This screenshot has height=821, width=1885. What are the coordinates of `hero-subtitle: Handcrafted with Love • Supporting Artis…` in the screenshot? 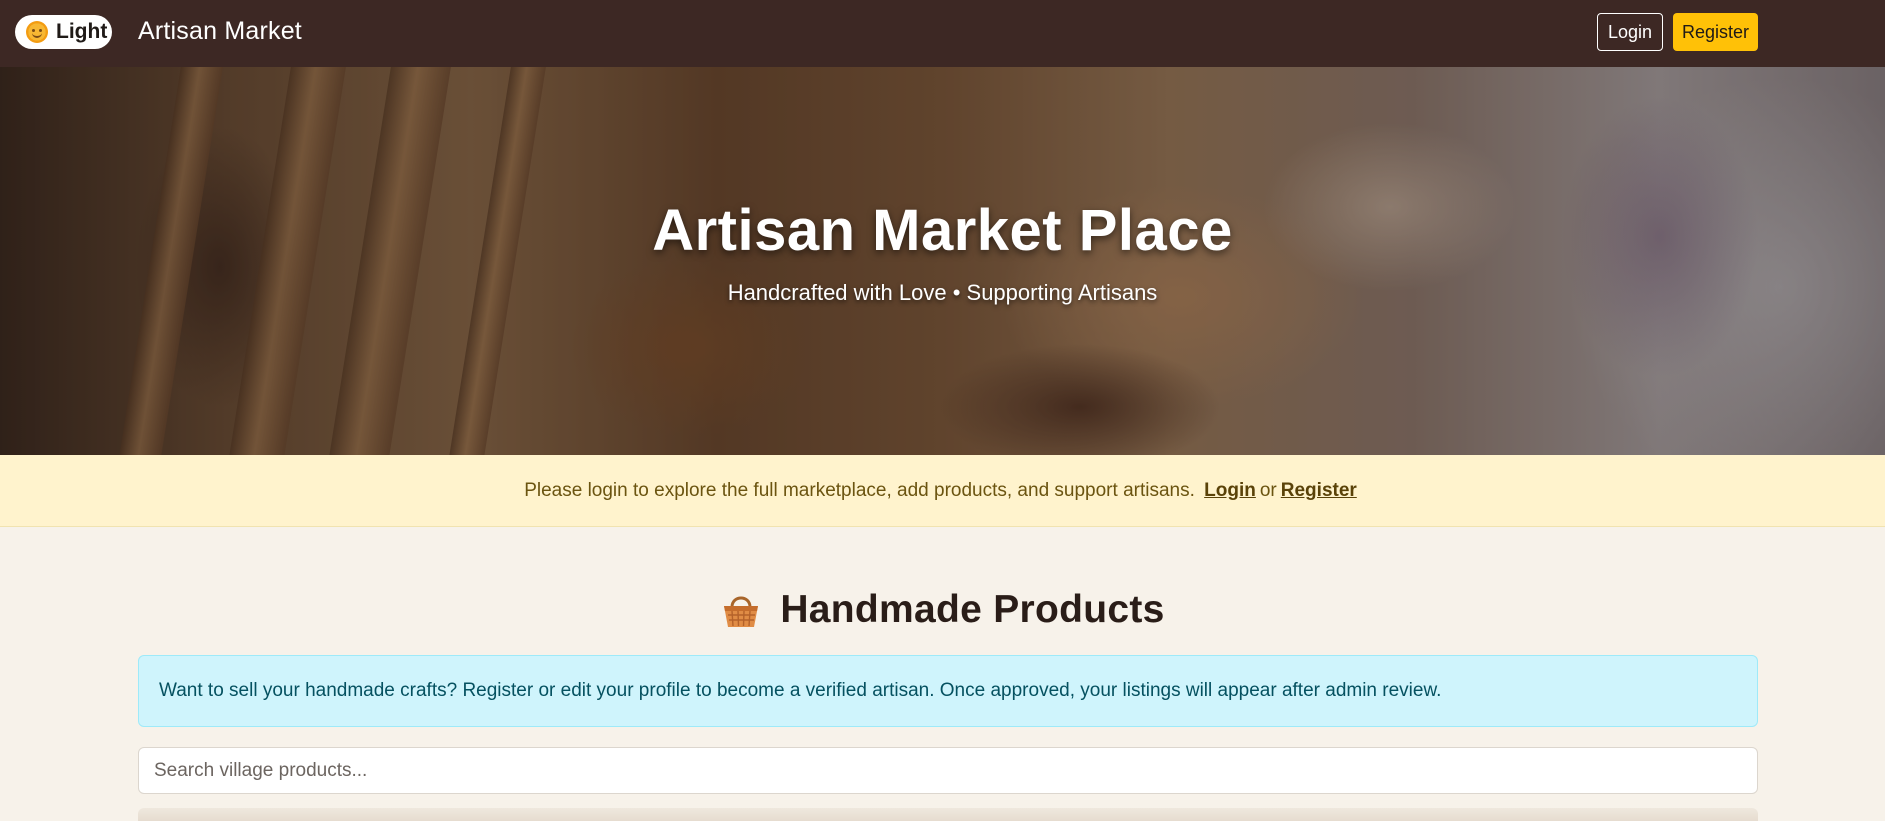 It's located at (942, 292).